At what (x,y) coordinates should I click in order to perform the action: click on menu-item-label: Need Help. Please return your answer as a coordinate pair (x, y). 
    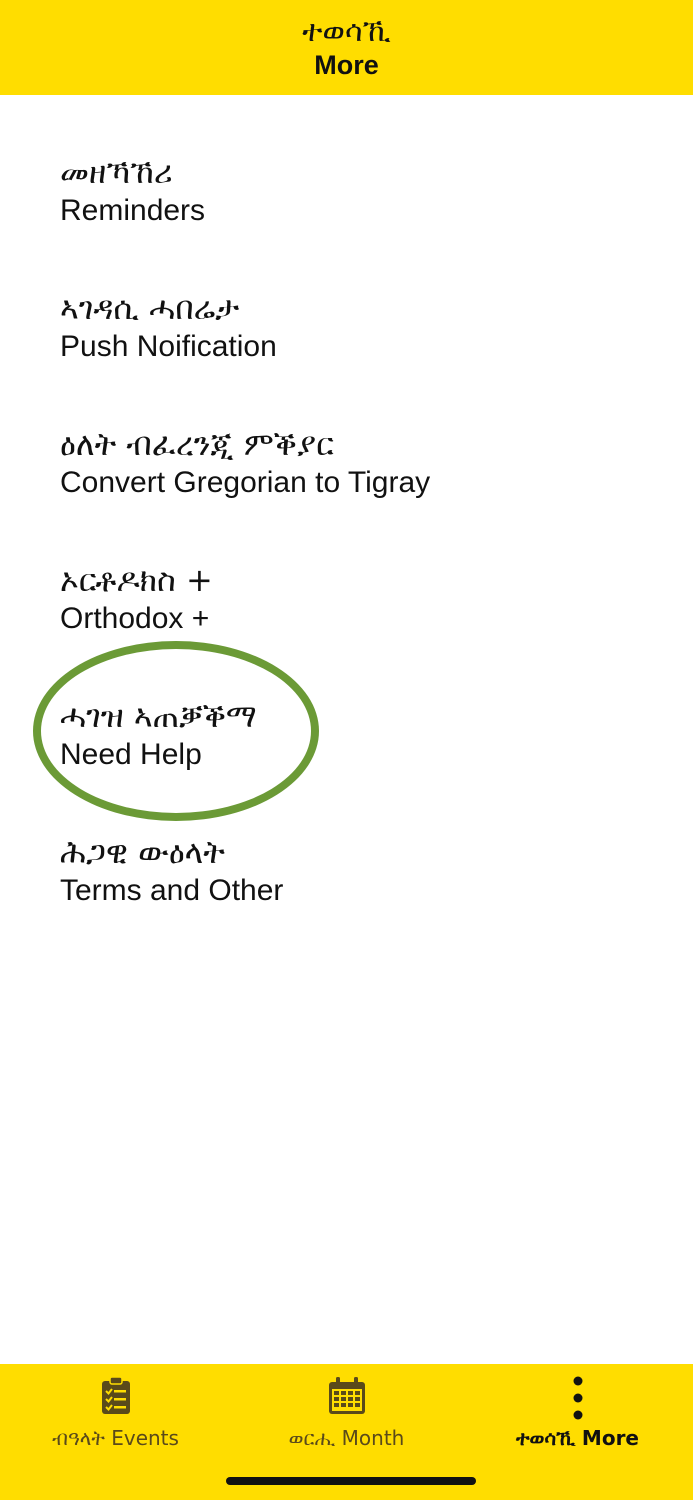
    Looking at the image, I should click on (131, 754).